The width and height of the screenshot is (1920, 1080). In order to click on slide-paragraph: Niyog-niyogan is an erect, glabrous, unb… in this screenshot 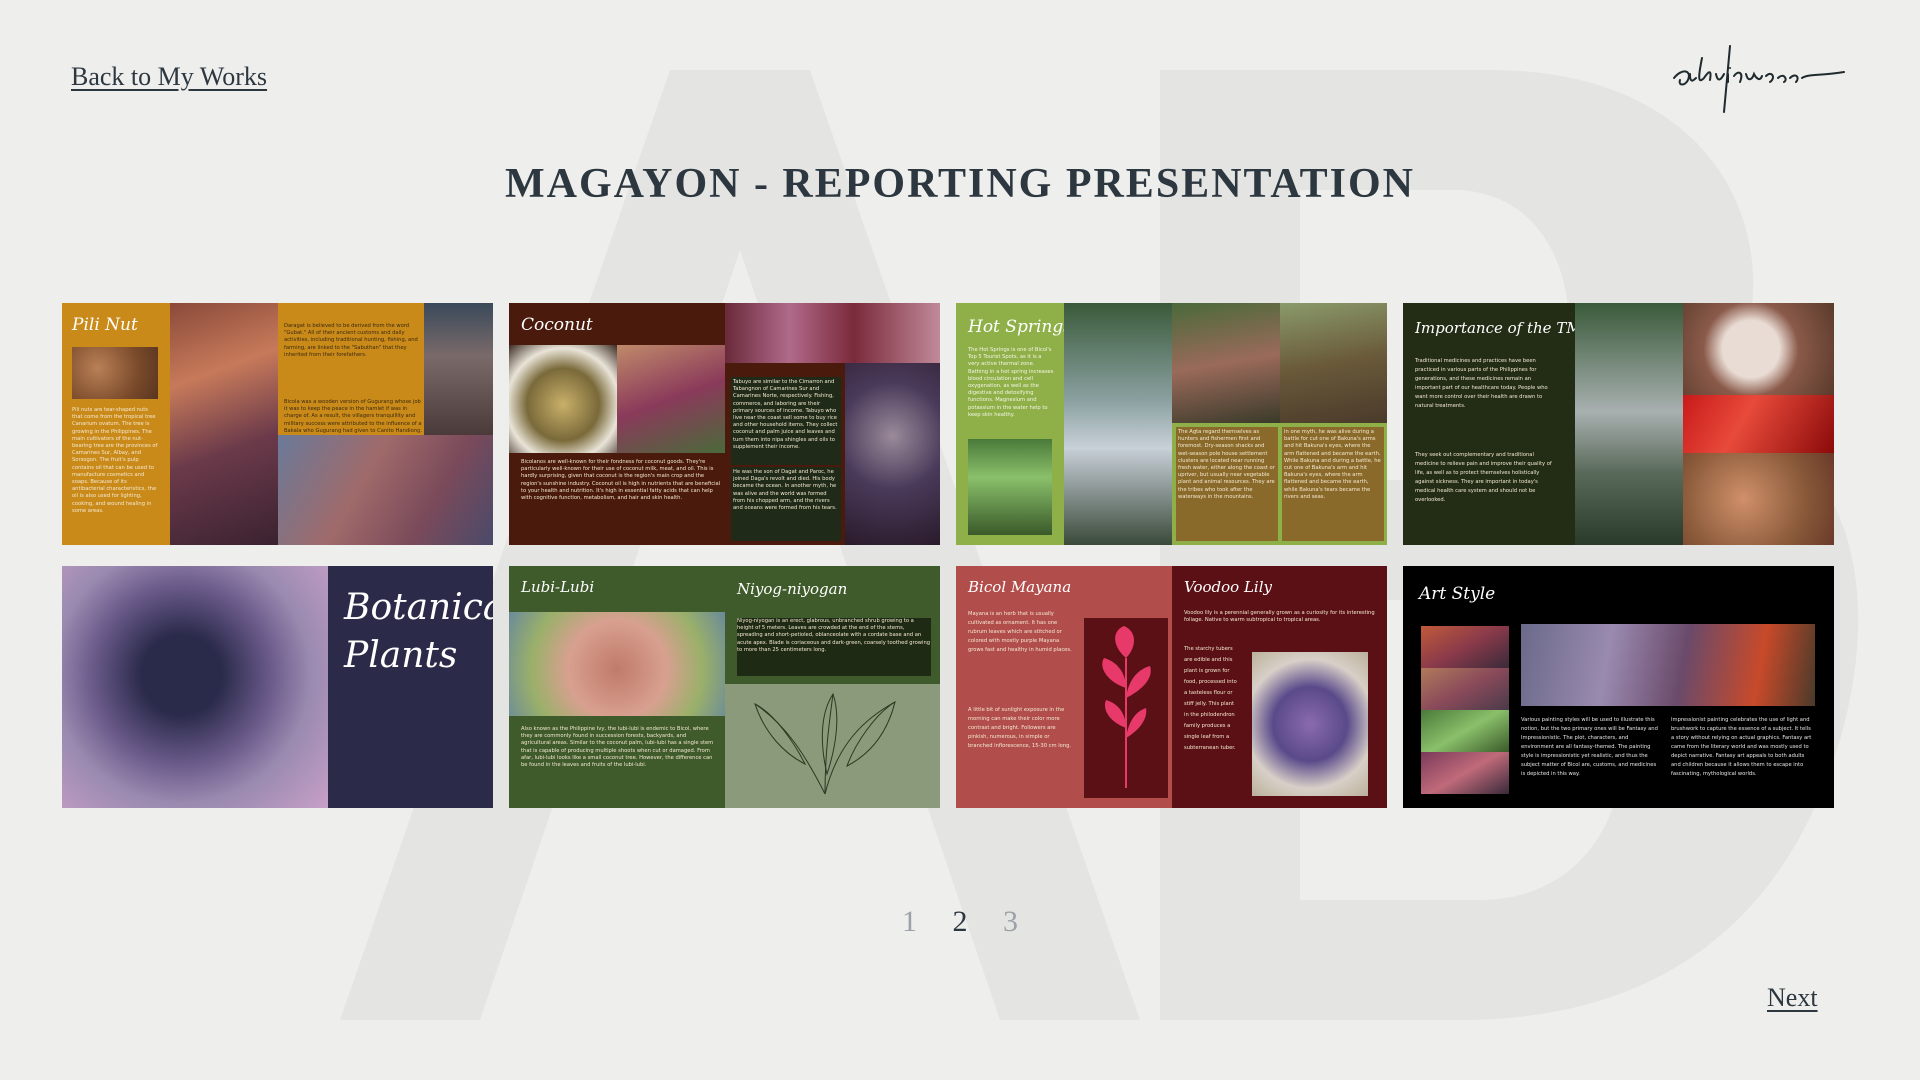, I will do `click(834, 647)`.